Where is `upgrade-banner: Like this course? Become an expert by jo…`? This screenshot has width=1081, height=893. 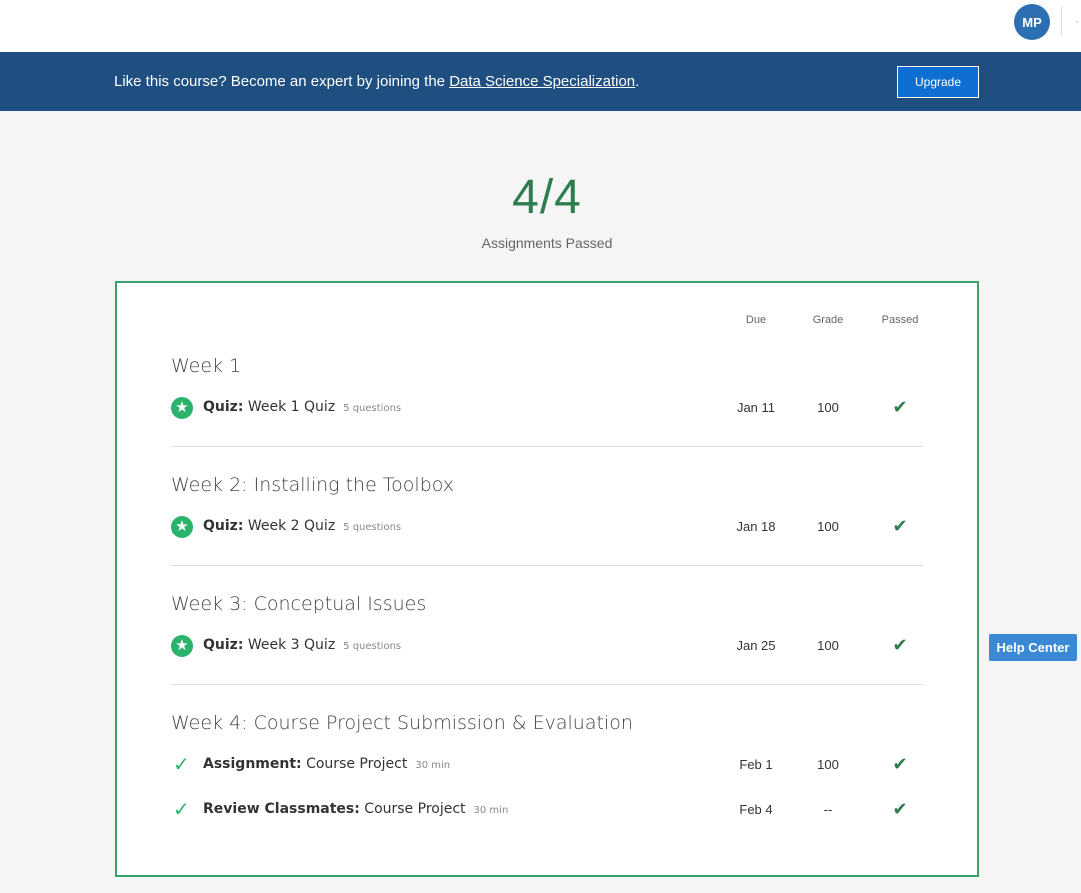 upgrade-banner: Like this course? Become an expert by jo… is located at coordinates (540, 81).